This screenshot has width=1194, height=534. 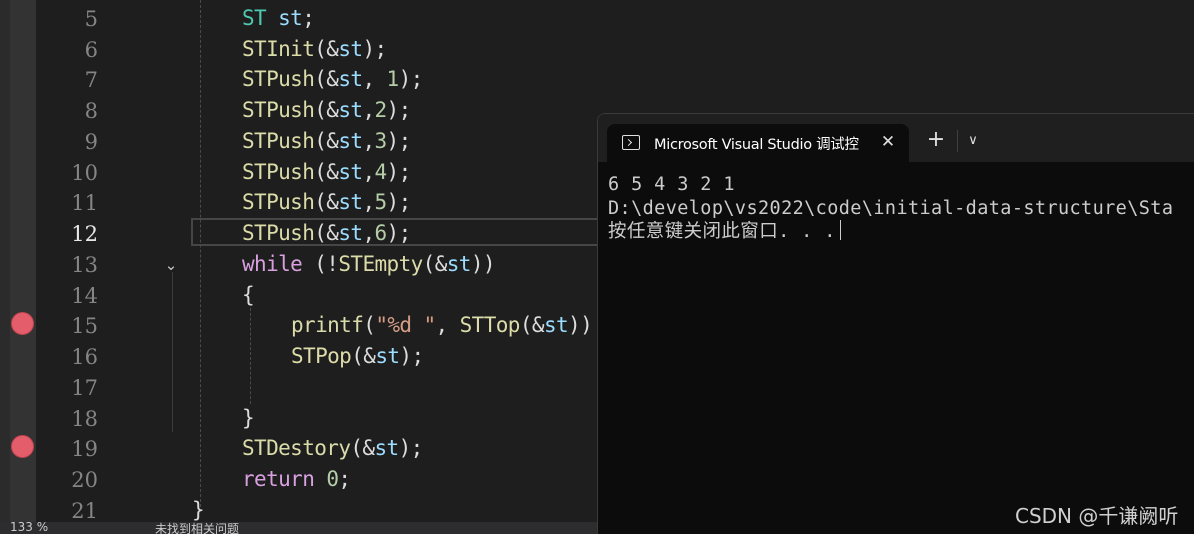 I want to click on code-line-active: STPush(&st,6);, so click(x=326, y=233).